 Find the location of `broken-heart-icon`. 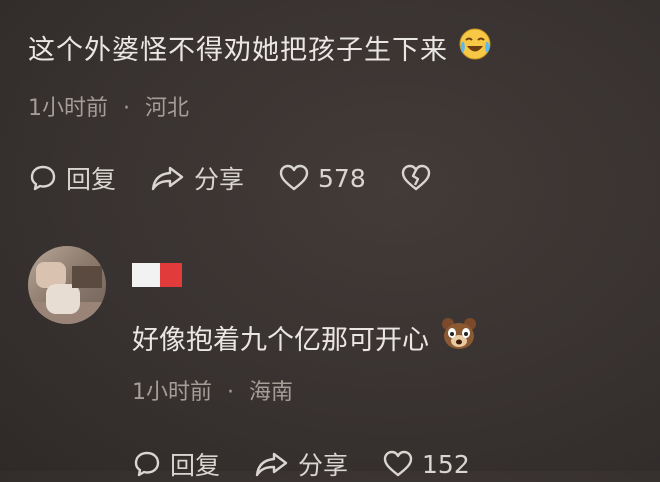

broken-heart-icon is located at coordinates (415, 177).